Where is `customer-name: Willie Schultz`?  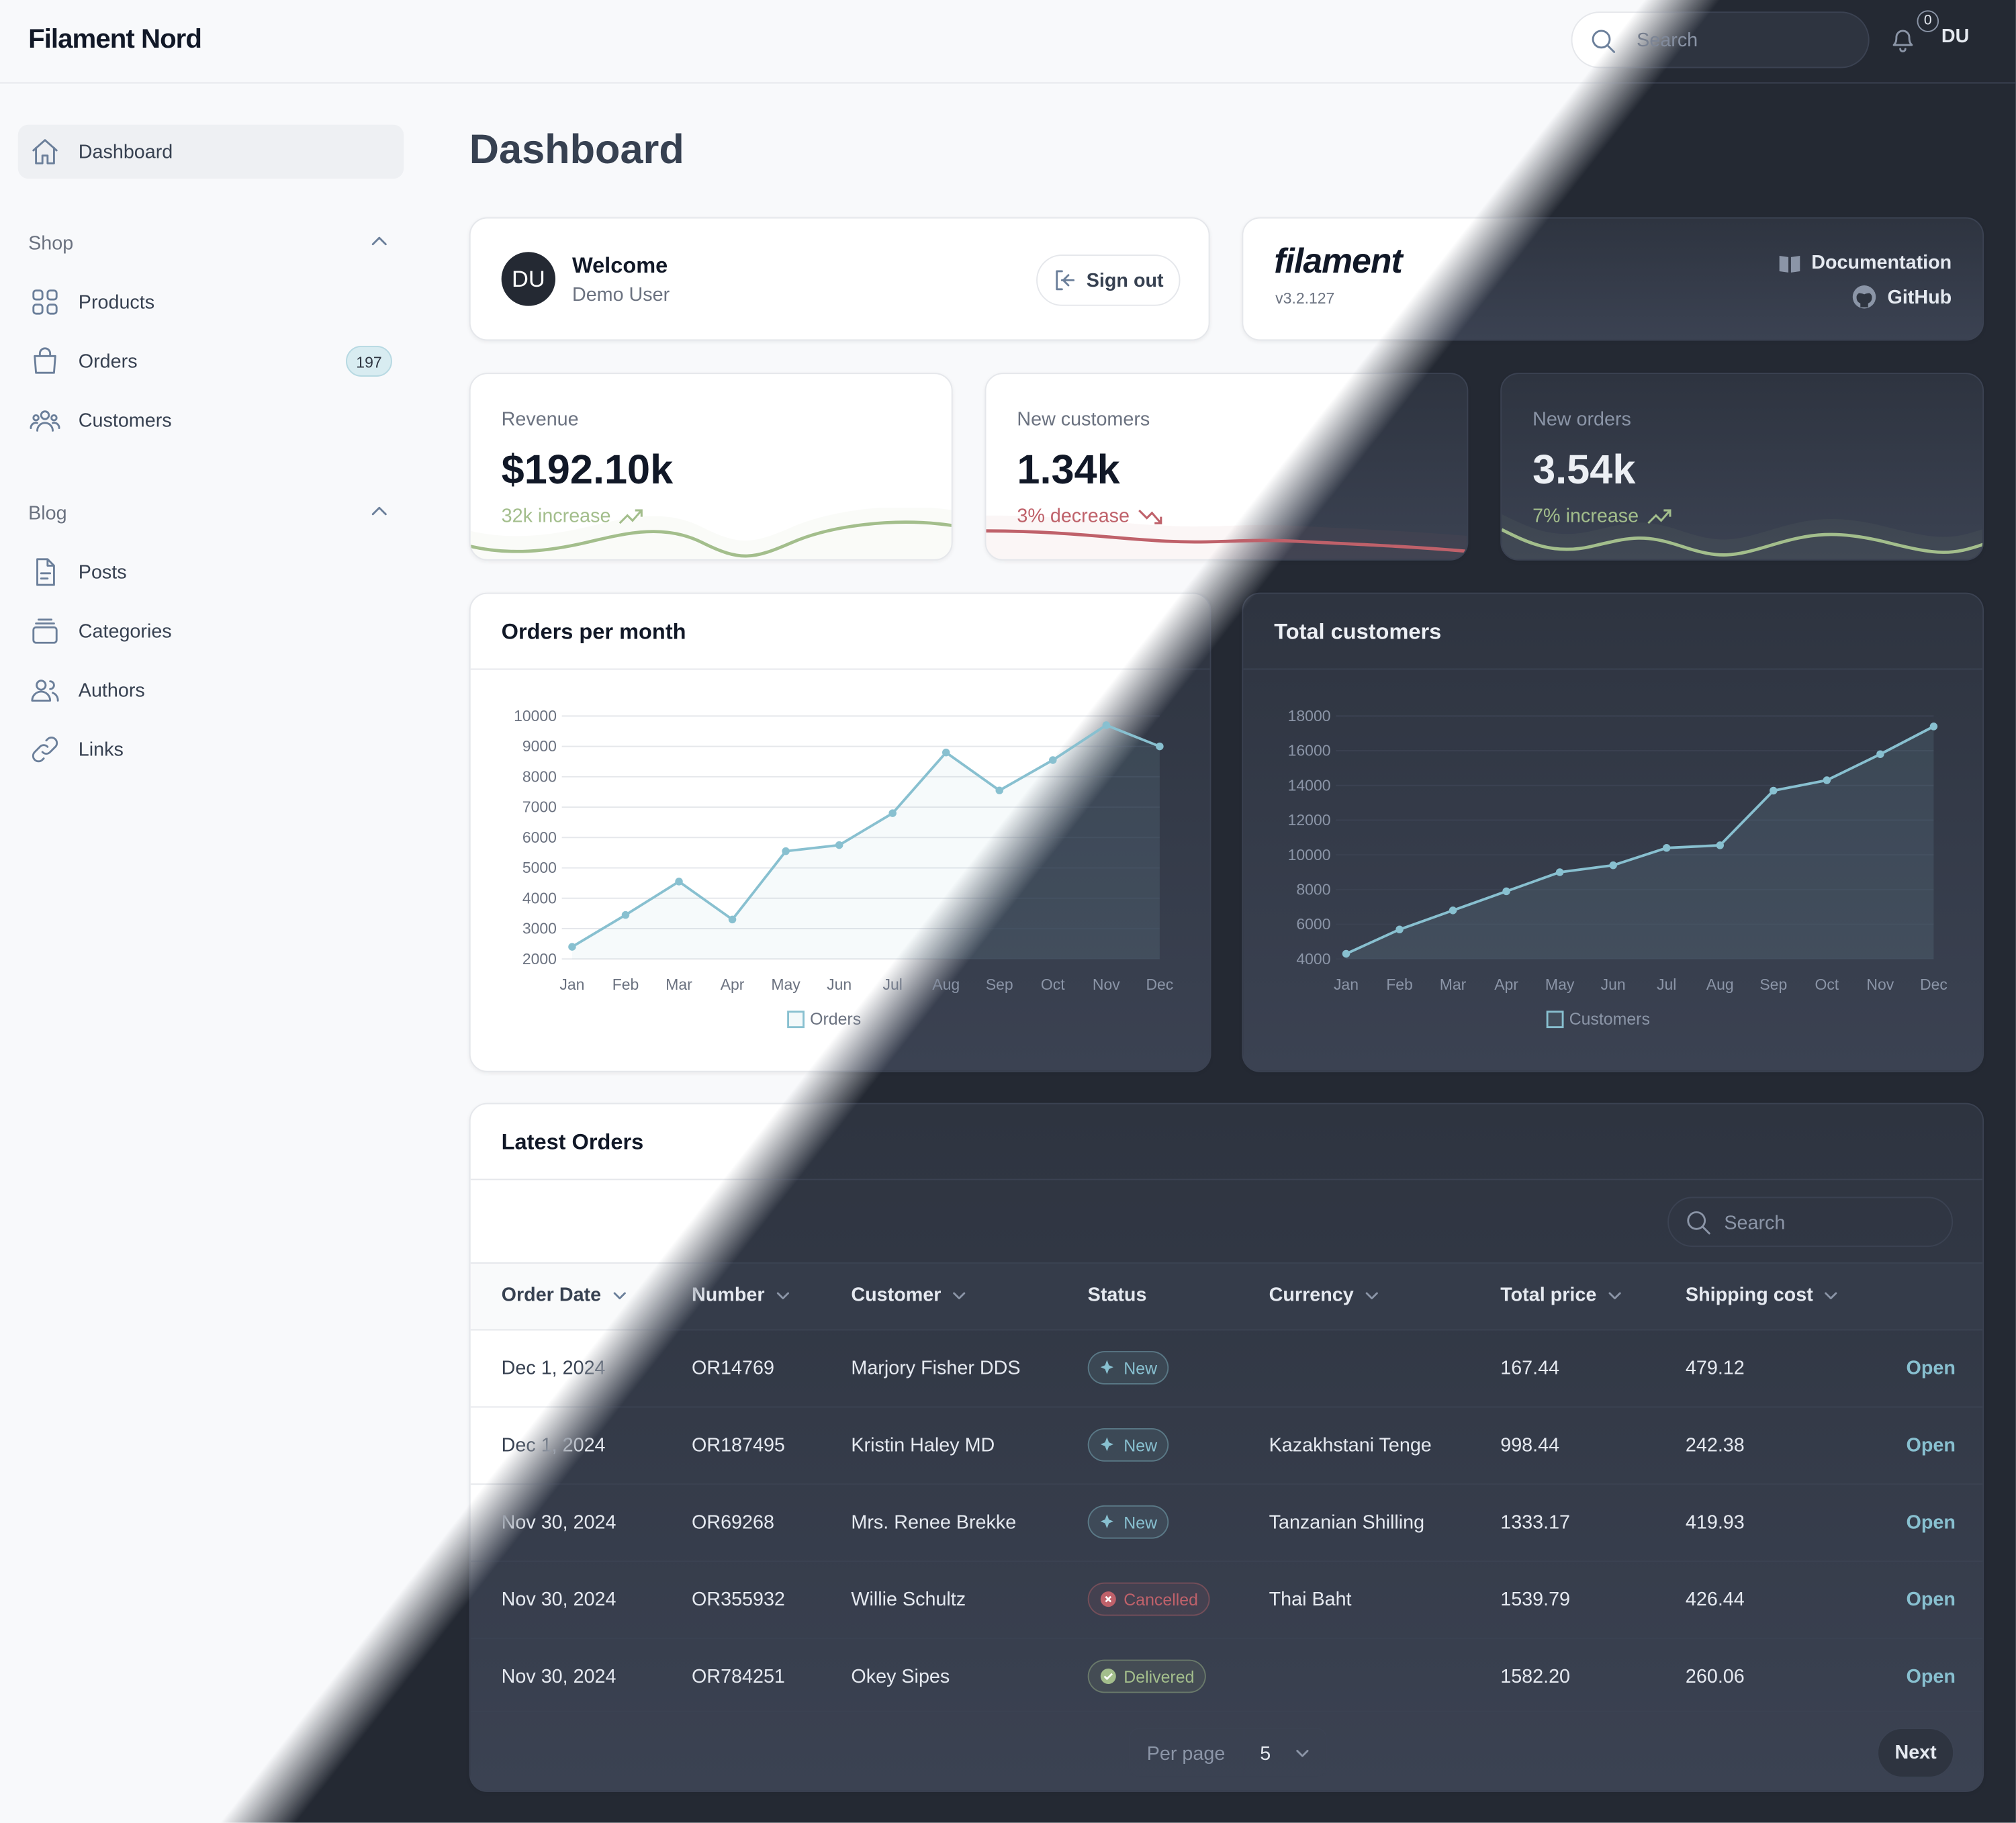 customer-name: Willie Schultz is located at coordinates (908, 1600).